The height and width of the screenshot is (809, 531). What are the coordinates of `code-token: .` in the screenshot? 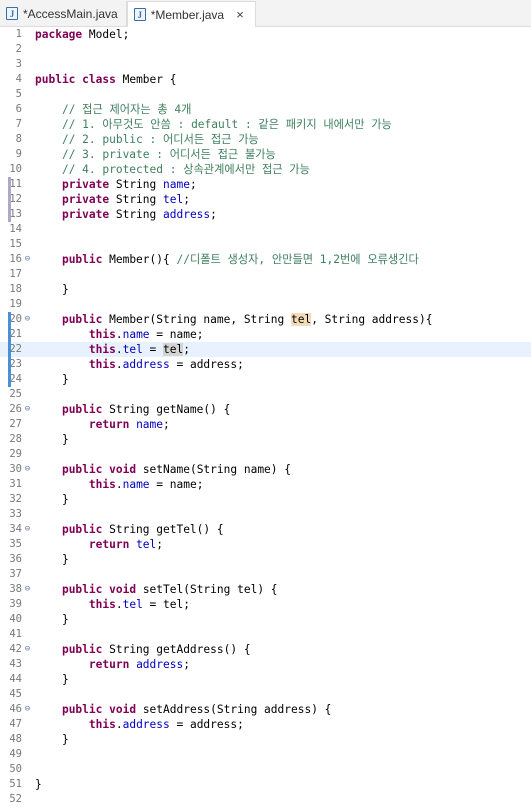 It's located at (119, 334).